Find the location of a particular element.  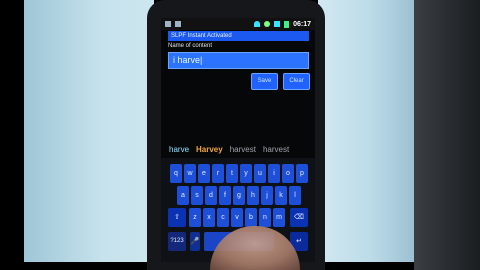

key-q: q is located at coordinates (176, 173).